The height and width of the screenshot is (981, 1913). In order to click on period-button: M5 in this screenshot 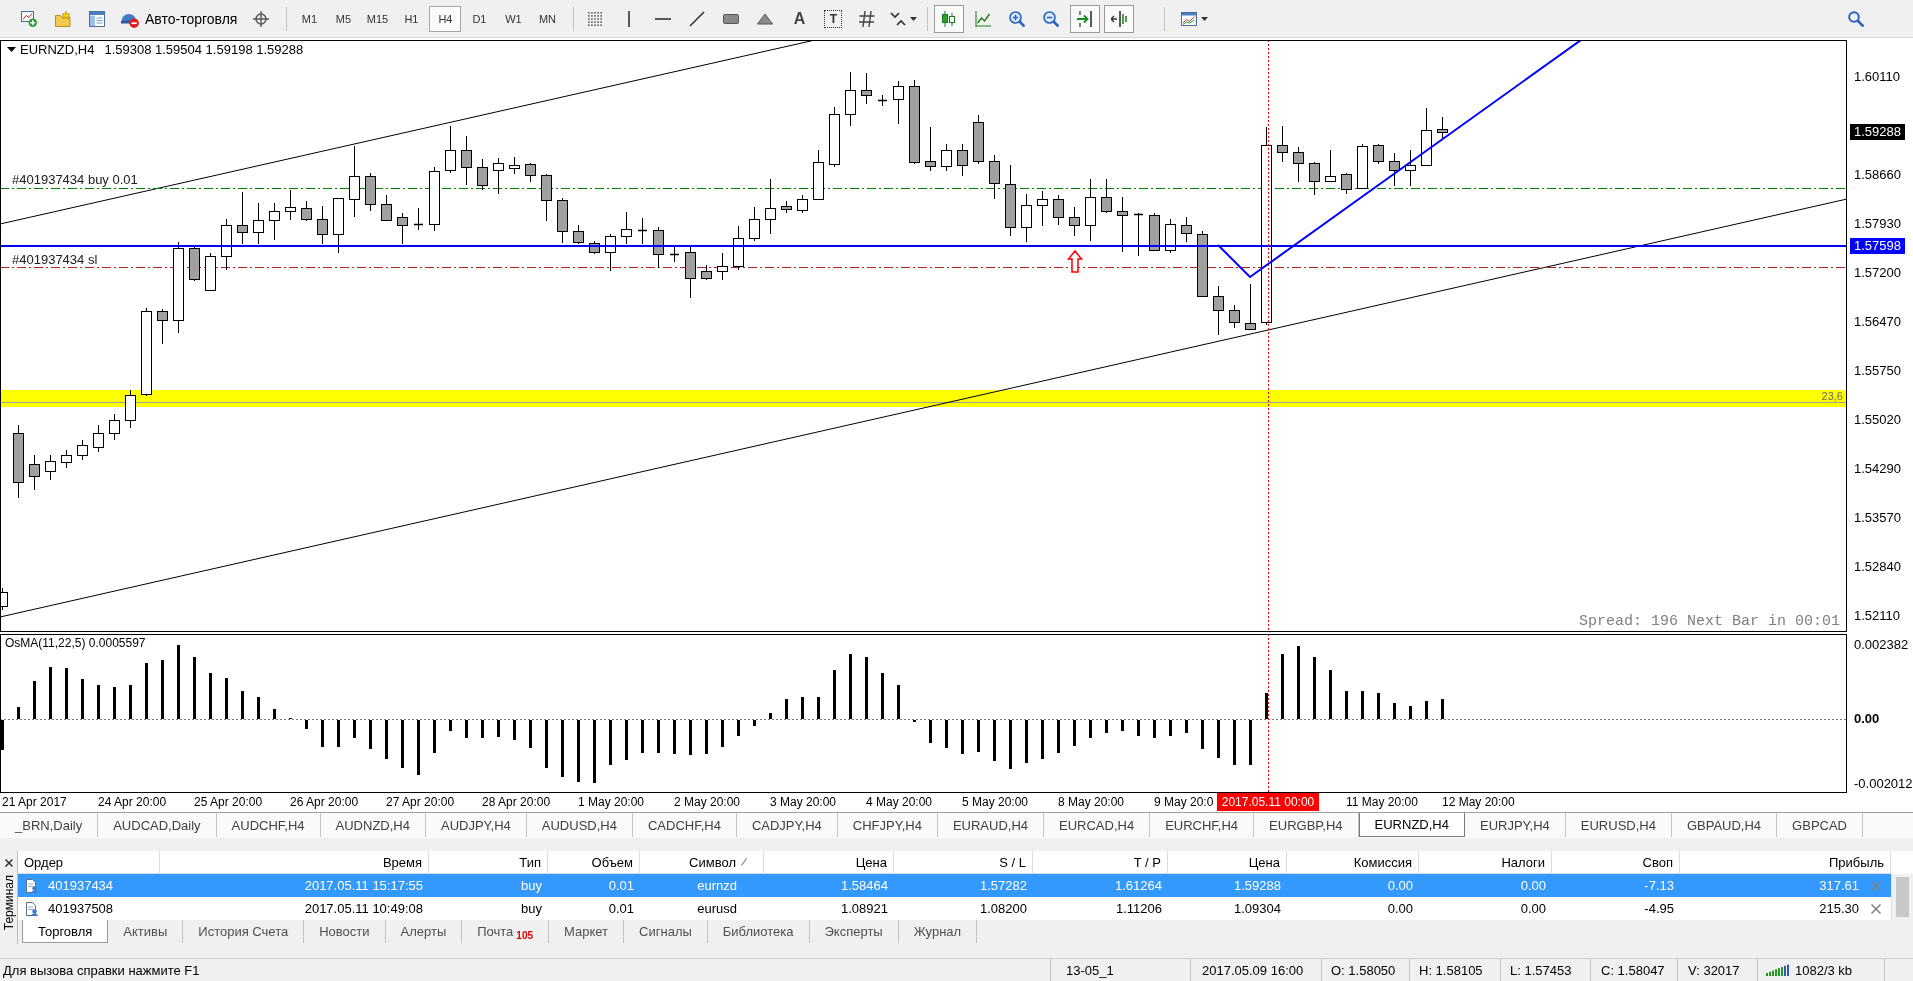, I will do `click(343, 18)`.